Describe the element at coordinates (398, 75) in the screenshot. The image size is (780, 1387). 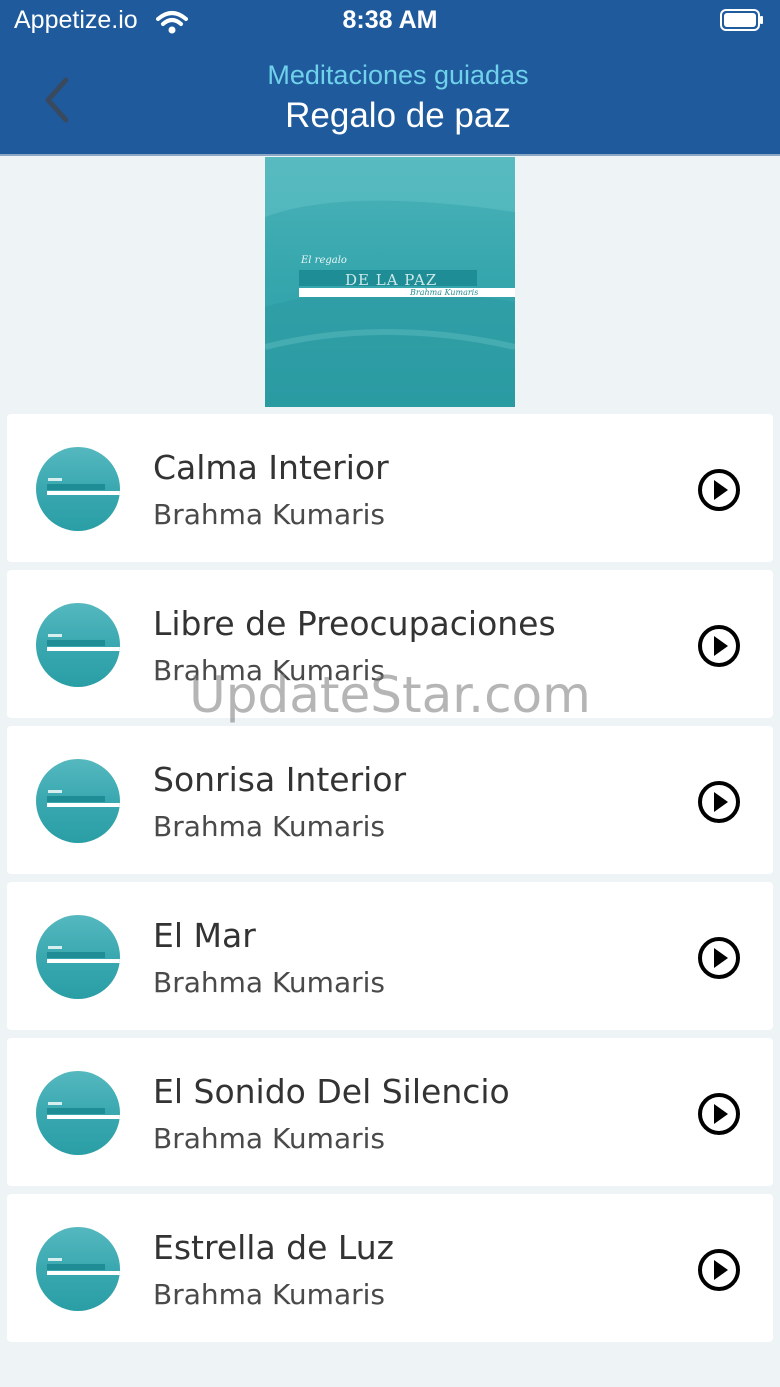
I see `header-subtitle: Meditaciones guiadas` at that location.